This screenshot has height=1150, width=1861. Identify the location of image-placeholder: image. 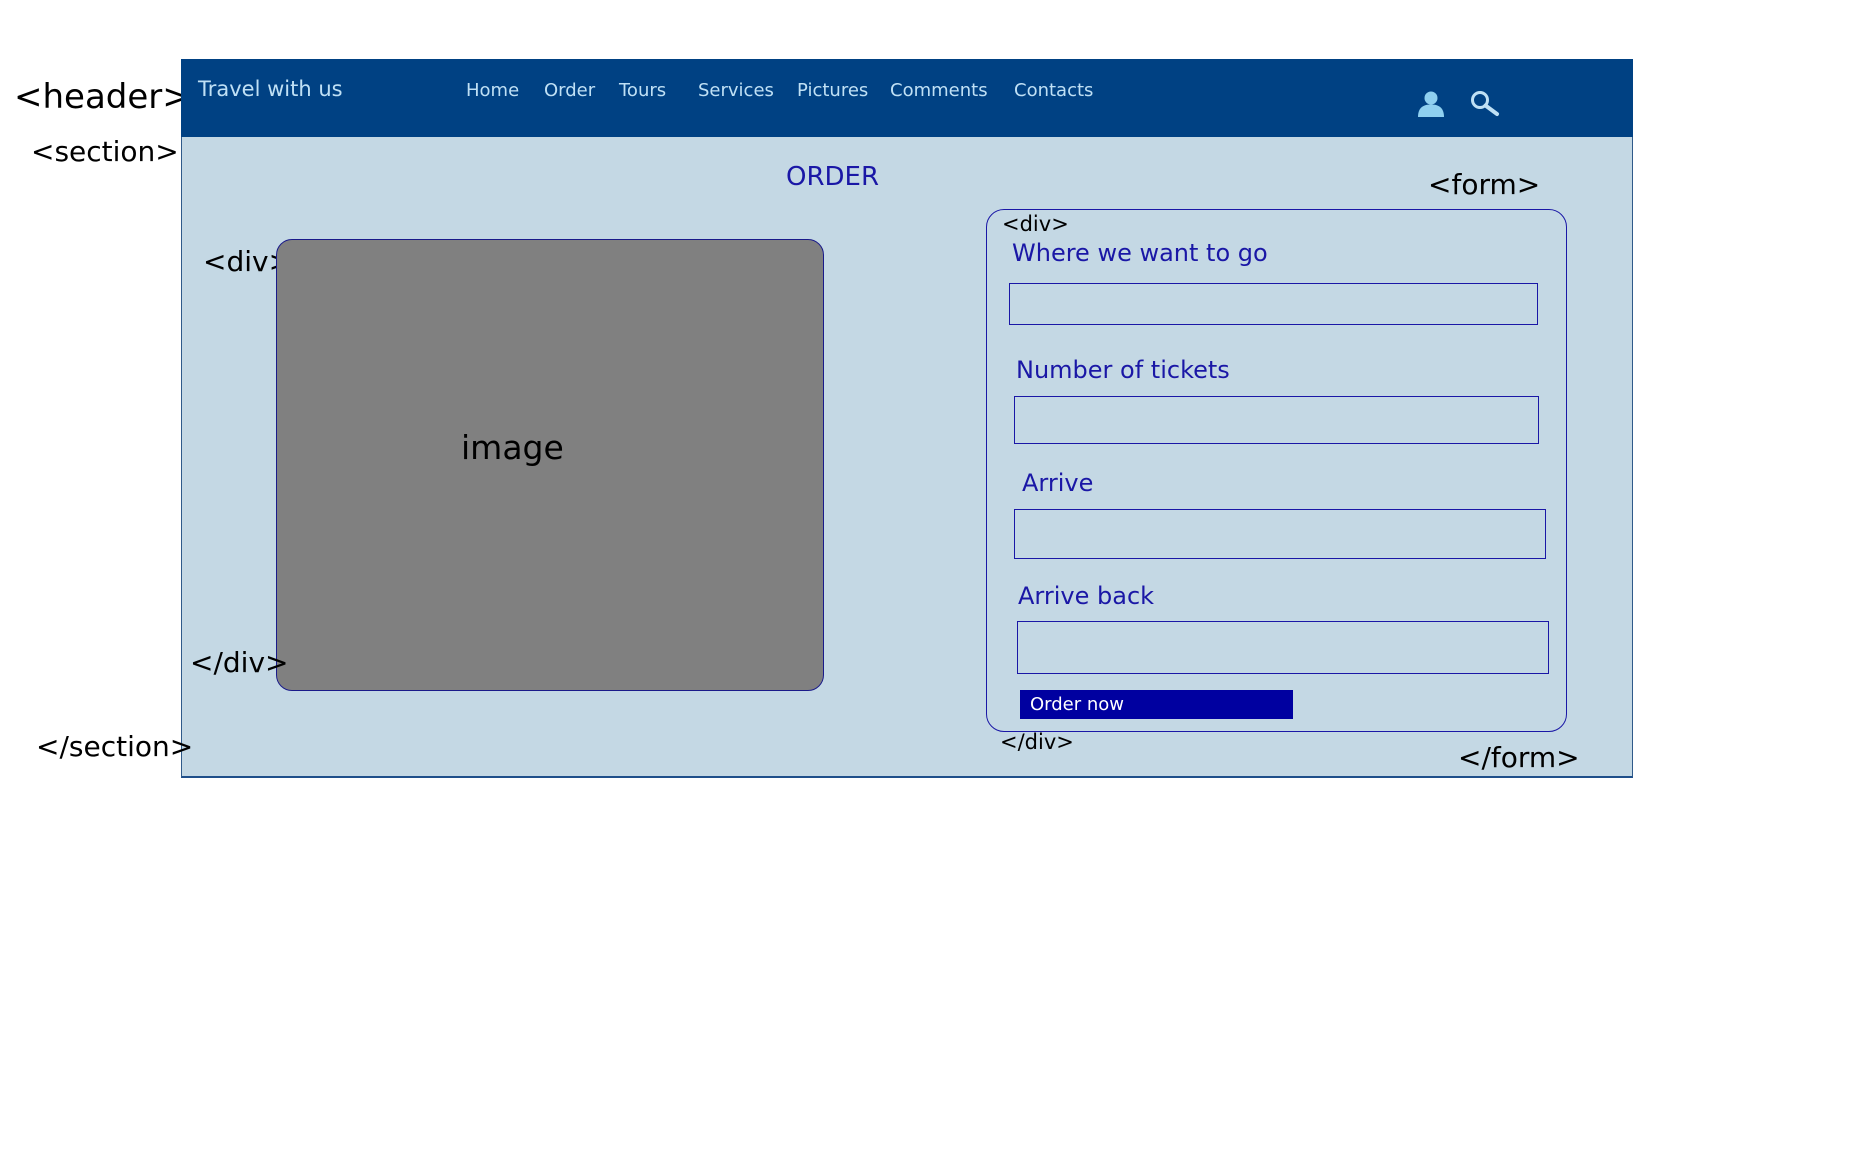
(550, 465).